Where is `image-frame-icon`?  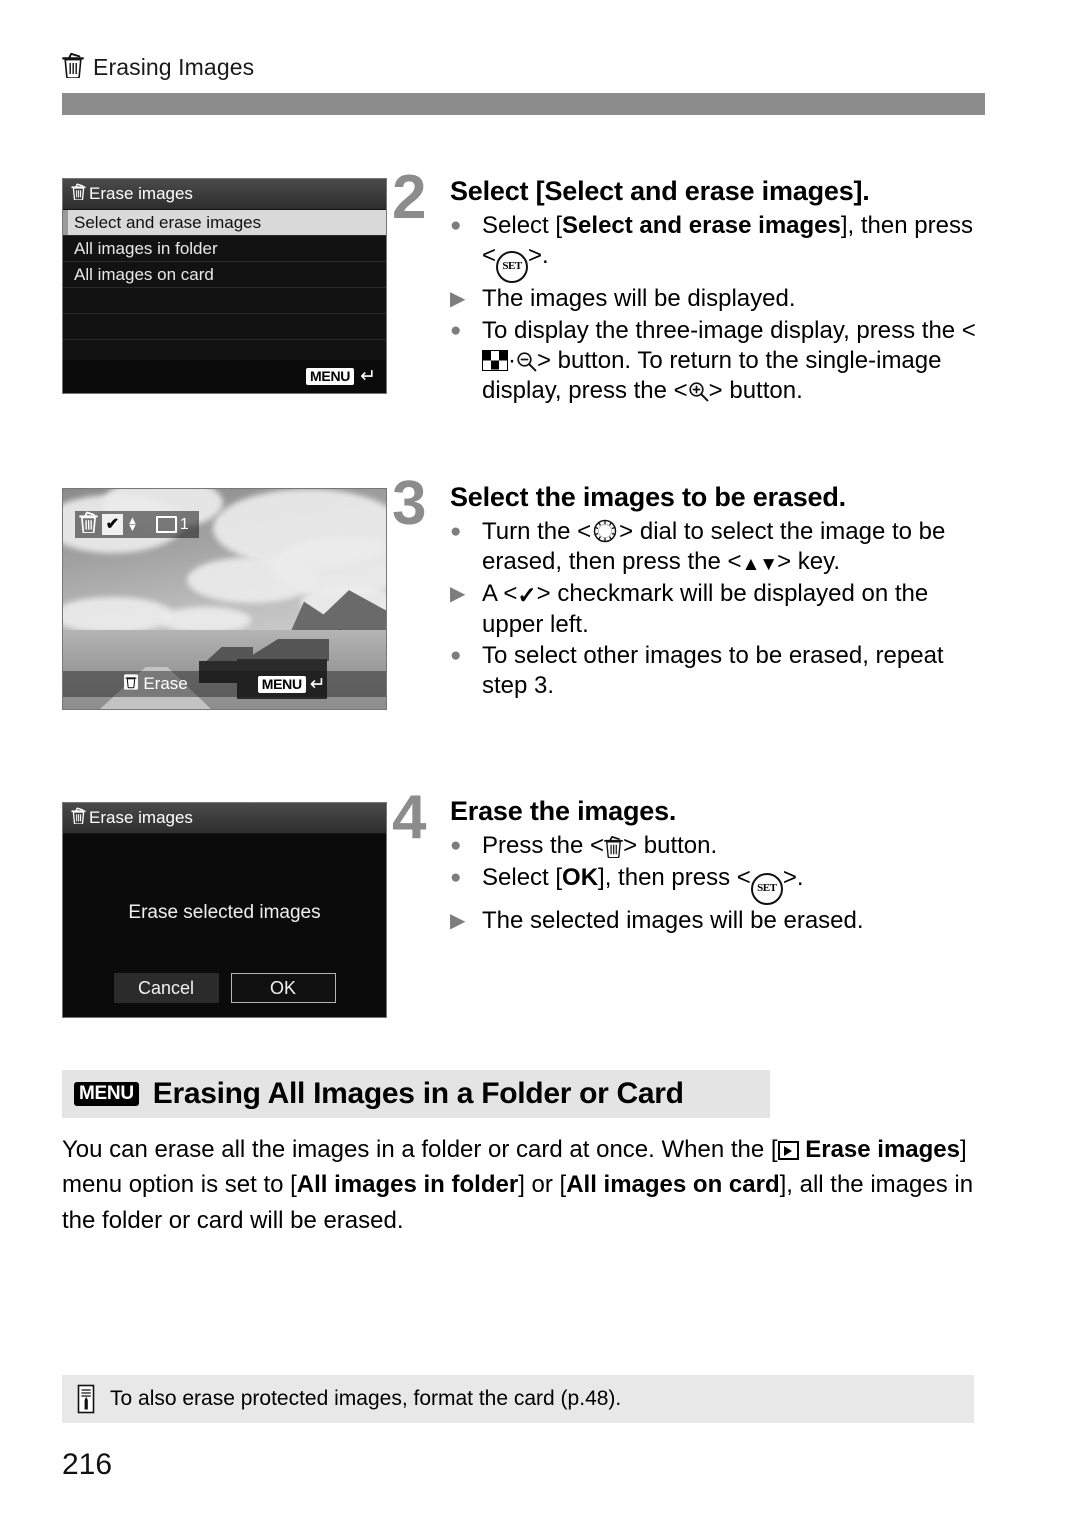 image-frame-icon is located at coordinates (166, 524).